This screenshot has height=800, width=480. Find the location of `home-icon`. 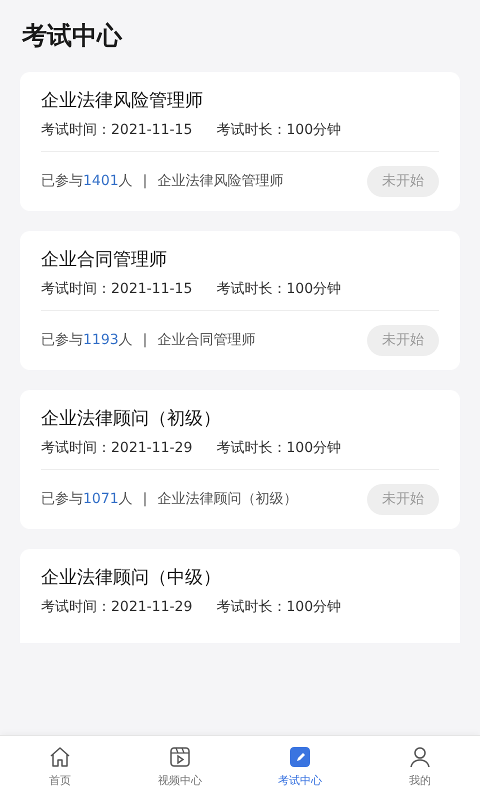

home-icon is located at coordinates (60, 757).